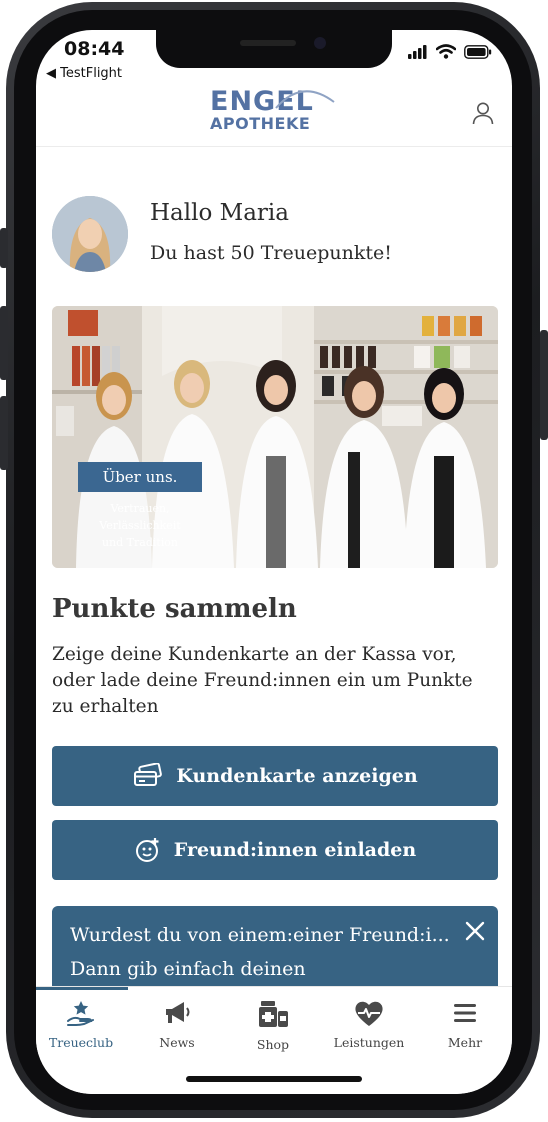 Image resolution: width=548 pixels, height=1122 pixels. I want to click on menu-icon, so click(465, 1013).